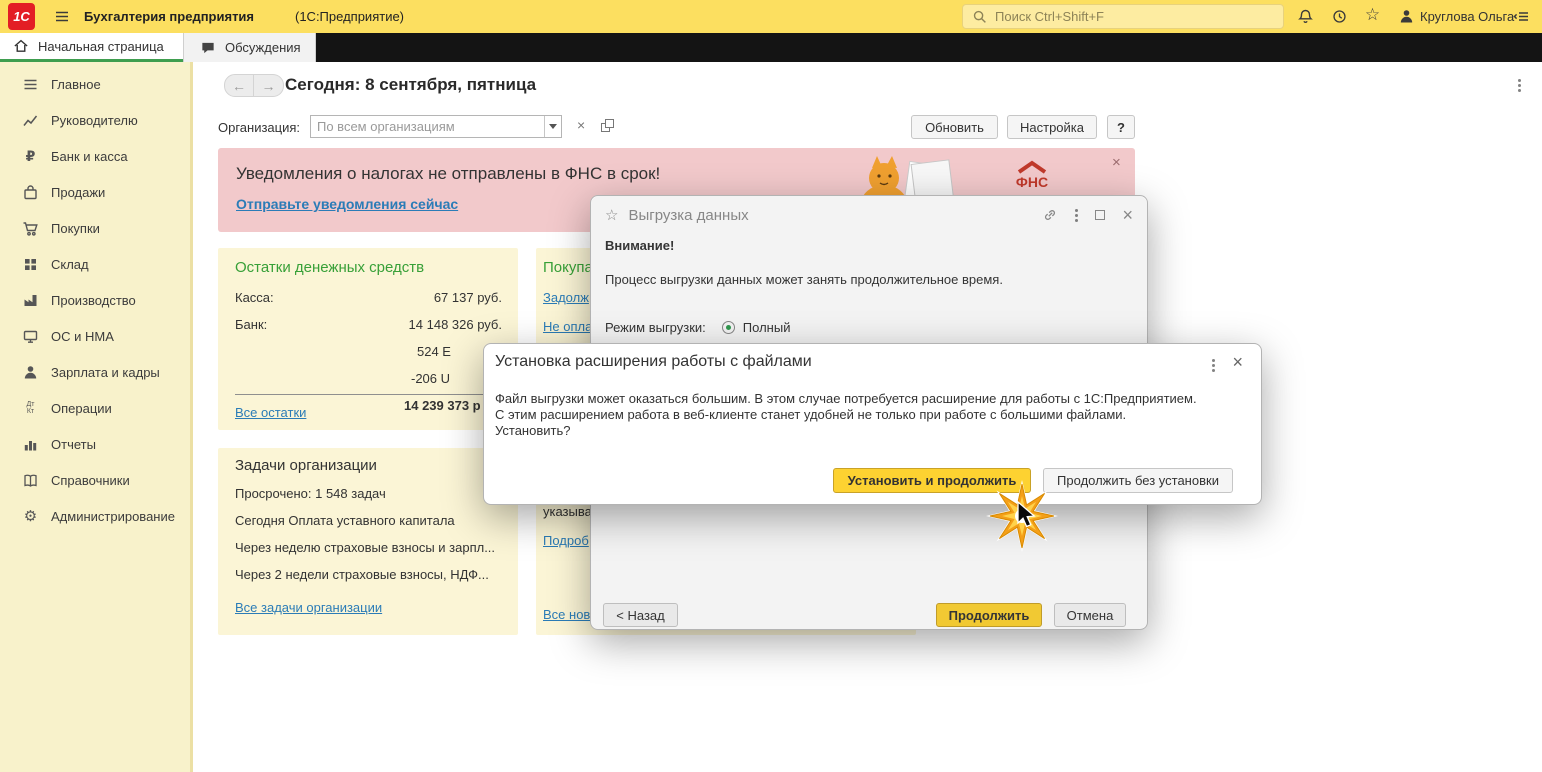 The height and width of the screenshot is (772, 1542). What do you see at coordinates (1116, 162) in the screenshot?
I see `banner-close-icon: ×` at bounding box center [1116, 162].